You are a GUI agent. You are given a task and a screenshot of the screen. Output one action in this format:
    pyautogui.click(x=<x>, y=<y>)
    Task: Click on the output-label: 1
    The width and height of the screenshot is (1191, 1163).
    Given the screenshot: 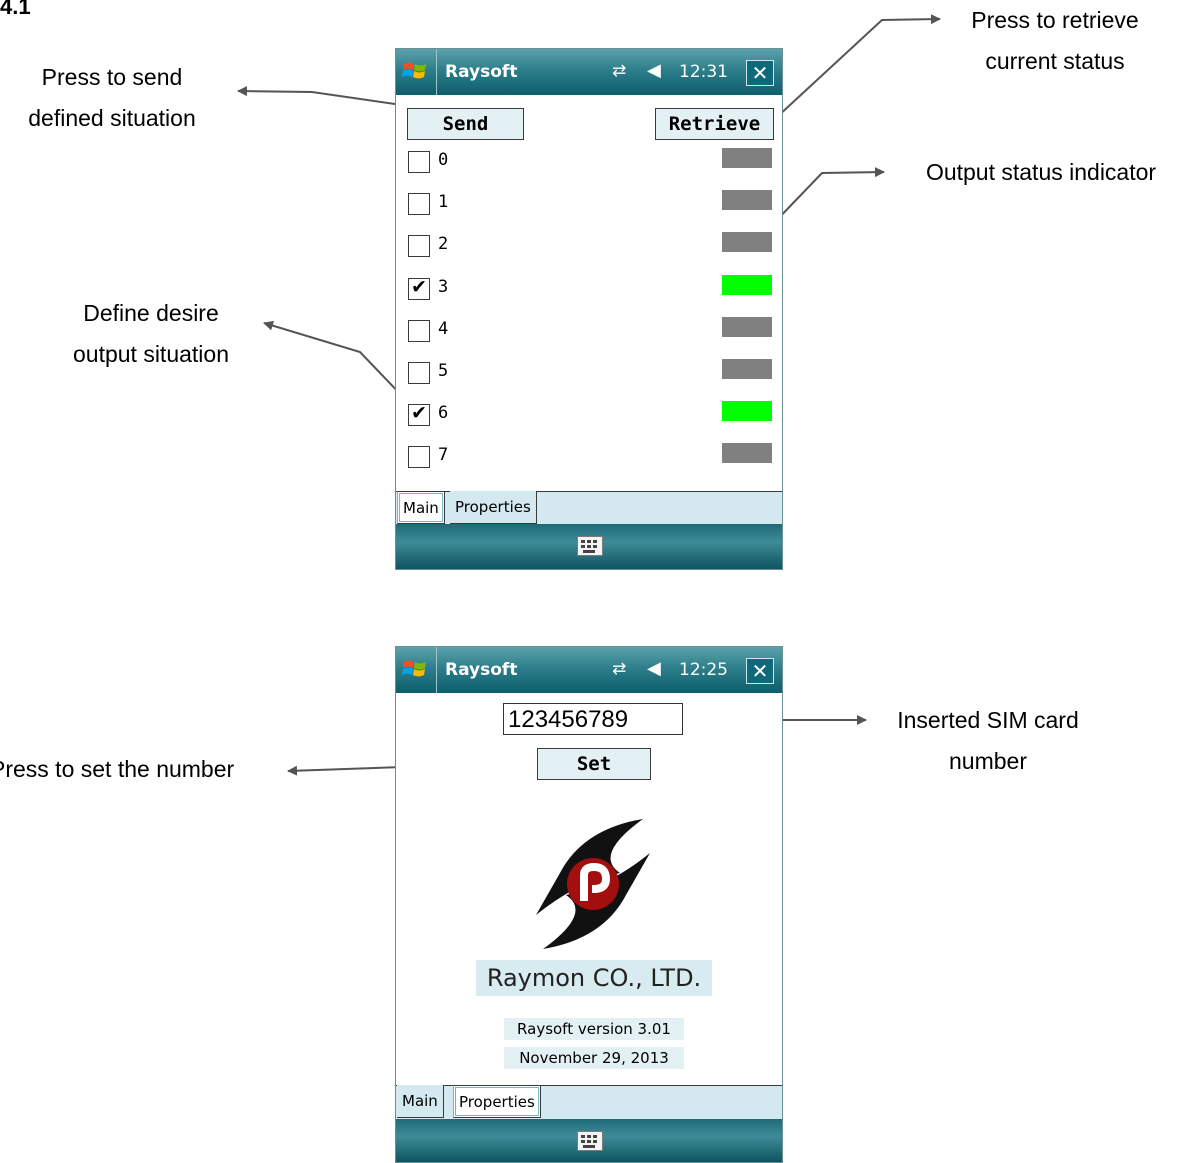 What is the action you would take?
    pyautogui.click(x=443, y=202)
    